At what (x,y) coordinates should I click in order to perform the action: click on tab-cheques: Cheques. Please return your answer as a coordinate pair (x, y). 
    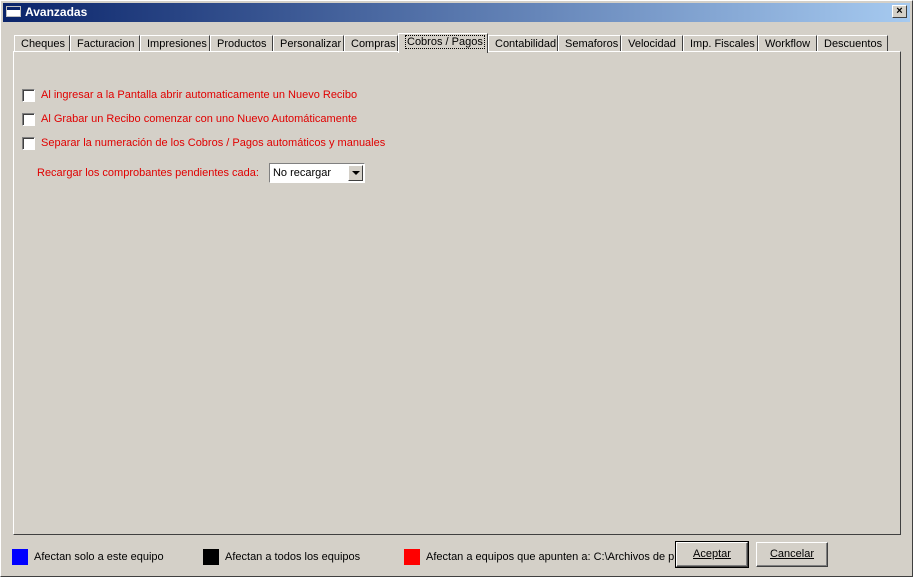
    Looking at the image, I should click on (42, 43).